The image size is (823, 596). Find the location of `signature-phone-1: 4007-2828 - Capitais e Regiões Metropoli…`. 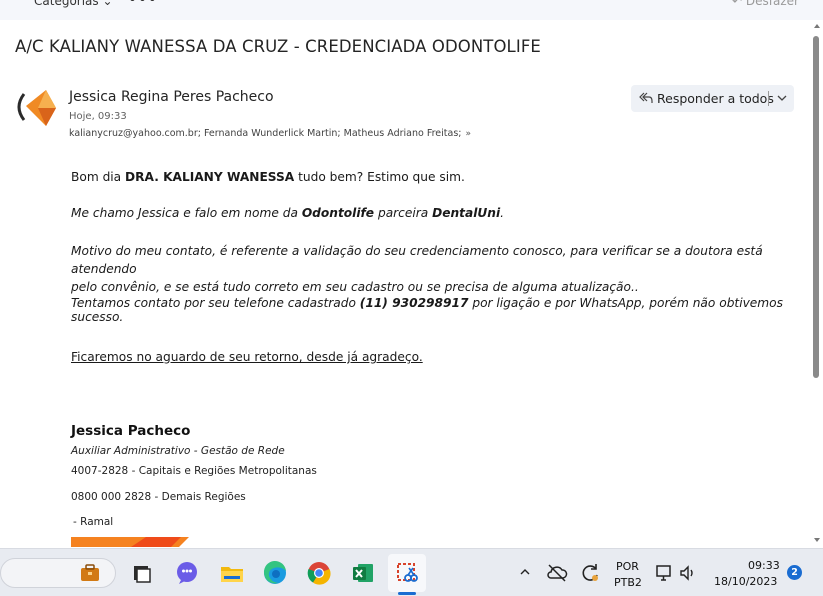

signature-phone-1: 4007-2828 - Capitais e Regiões Metropoli… is located at coordinates (194, 471).